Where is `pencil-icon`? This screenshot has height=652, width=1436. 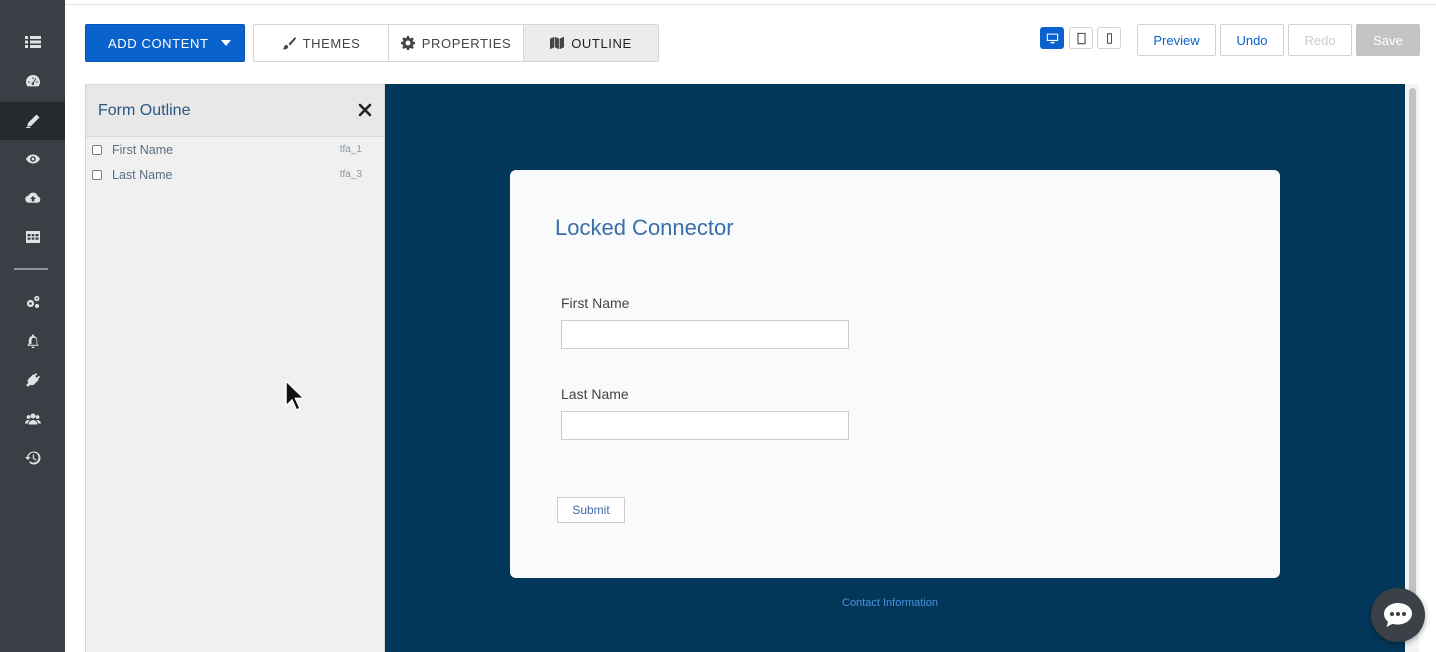 pencil-icon is located at coordinates (32, 121).